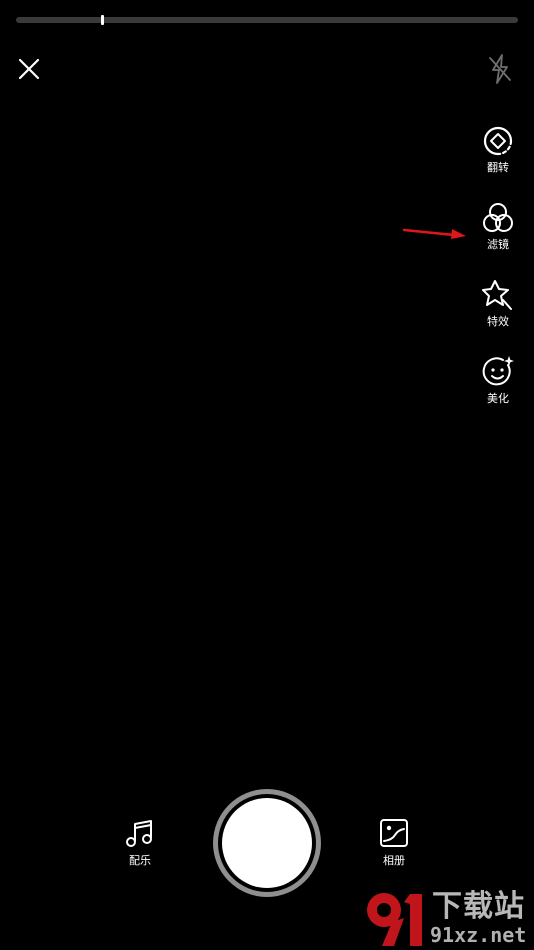  Describe the element at coordinates (498, 217) in the screenshot. I see `filter-icon` at that location.